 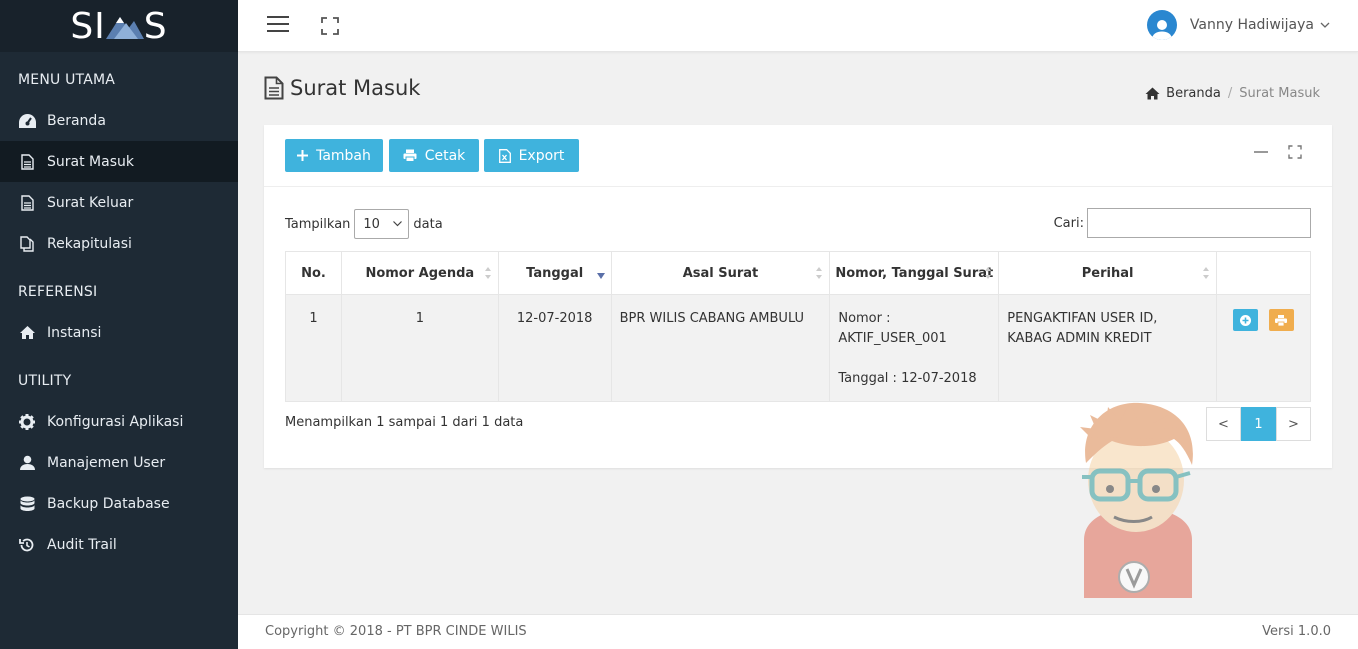 I want to click on table-controls: Tampilkan 10 data Cari:, so click(x=798, y=223).